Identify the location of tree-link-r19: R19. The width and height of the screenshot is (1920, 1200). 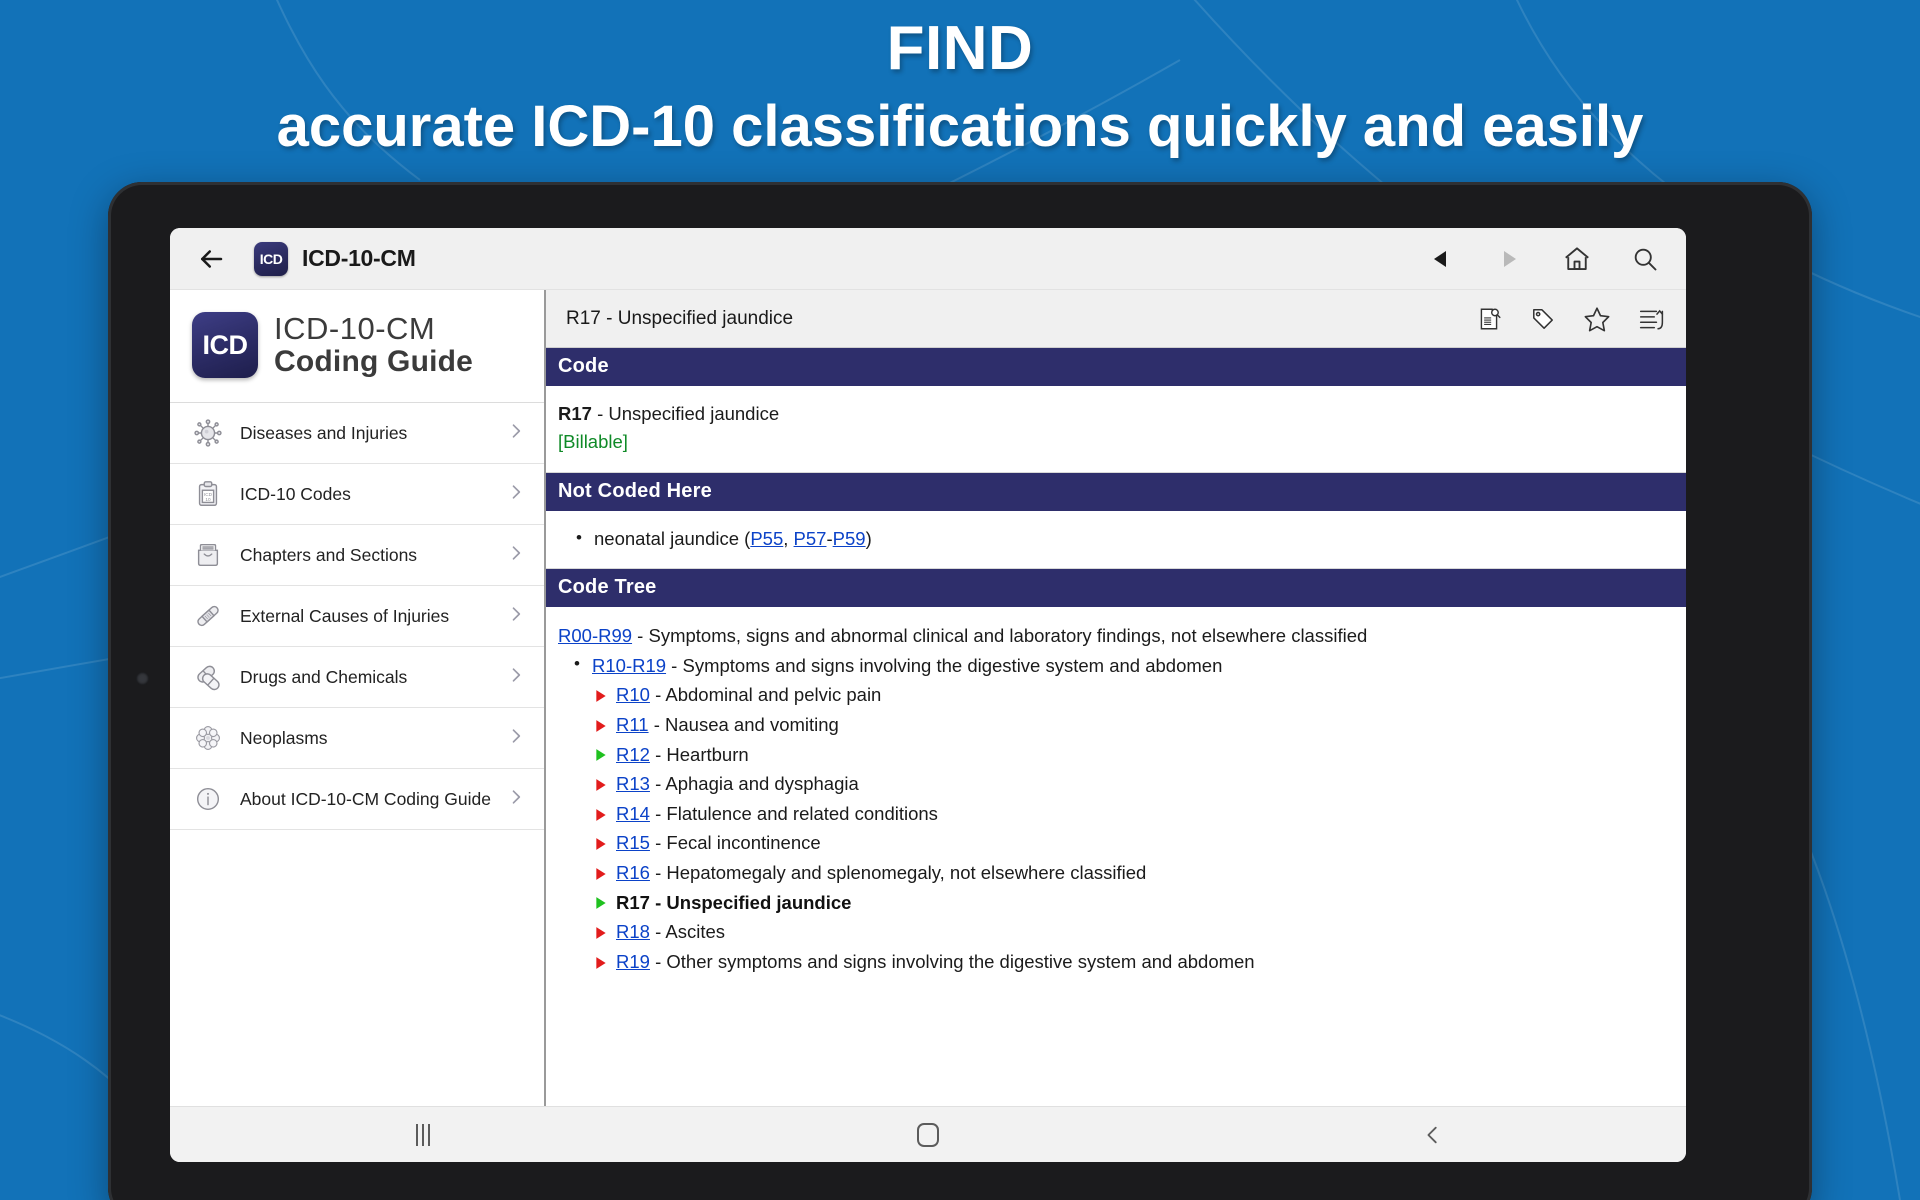
(633, 961).